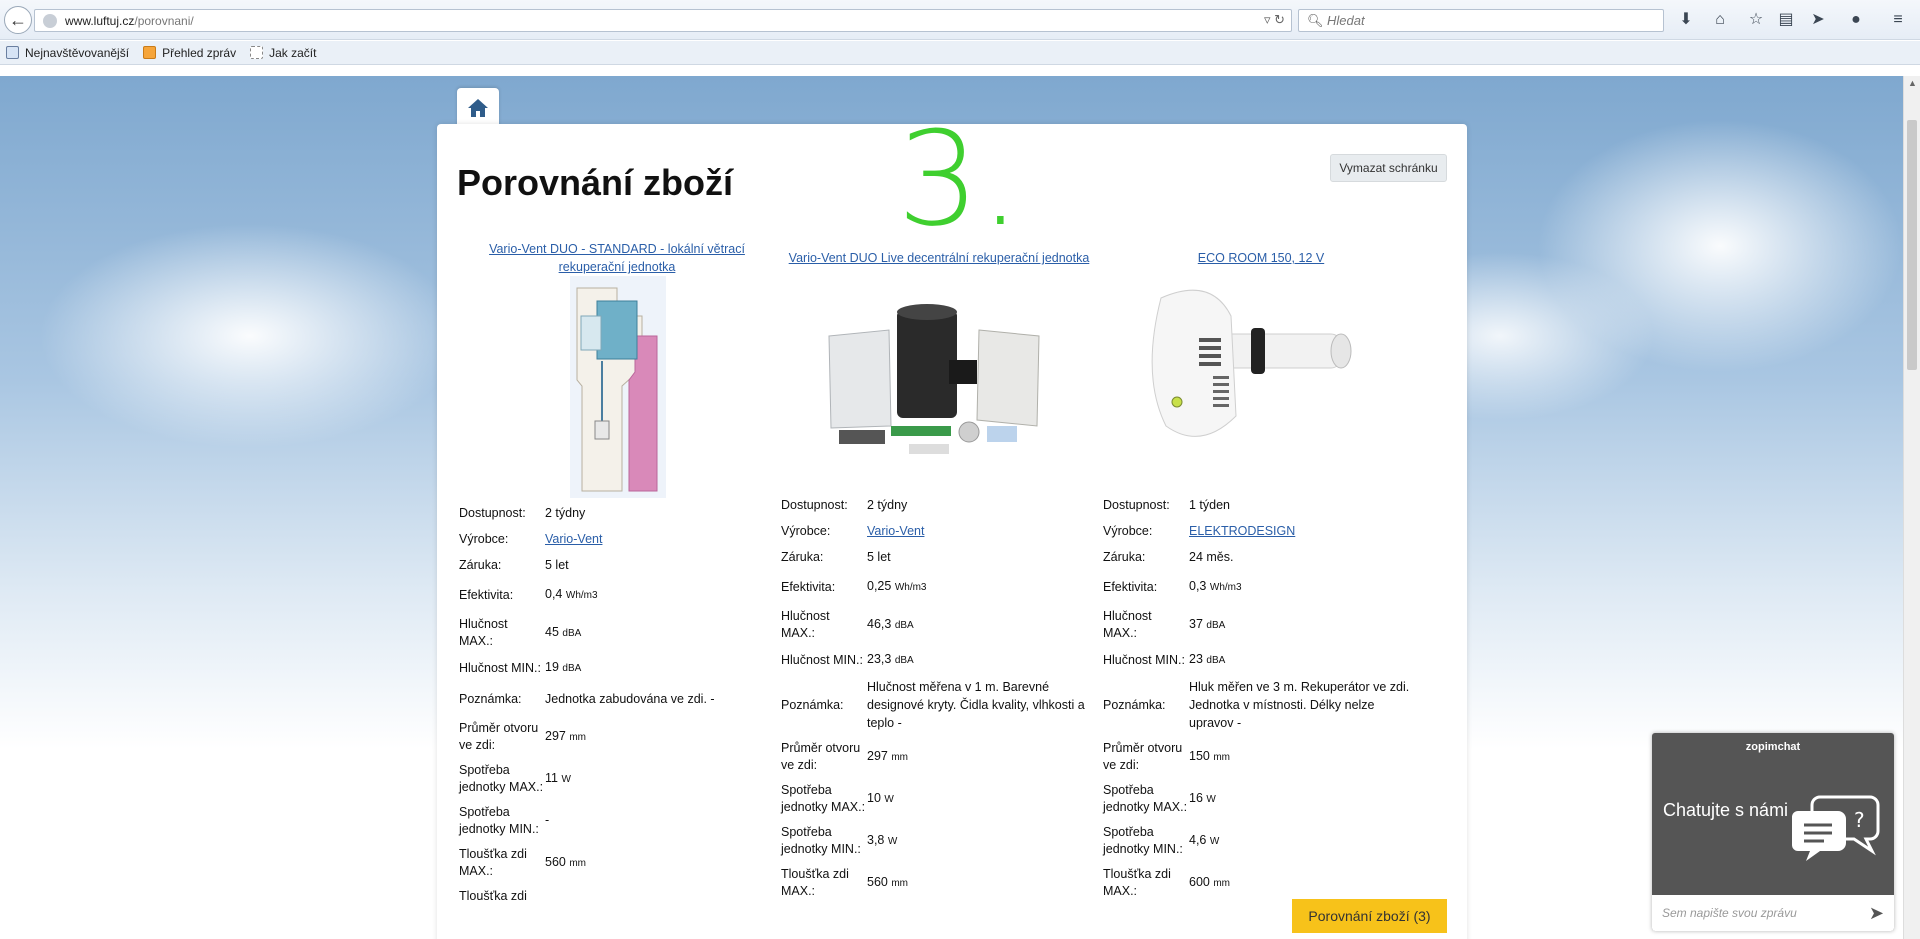 Image resolution: width=1920 pixels, height=939 pixels. What do you see at coordinates (528, 594) in the screenshot?
I see `table-row: Efektivita: 0,4 Wh/m3` at bounding box center [528, 594].